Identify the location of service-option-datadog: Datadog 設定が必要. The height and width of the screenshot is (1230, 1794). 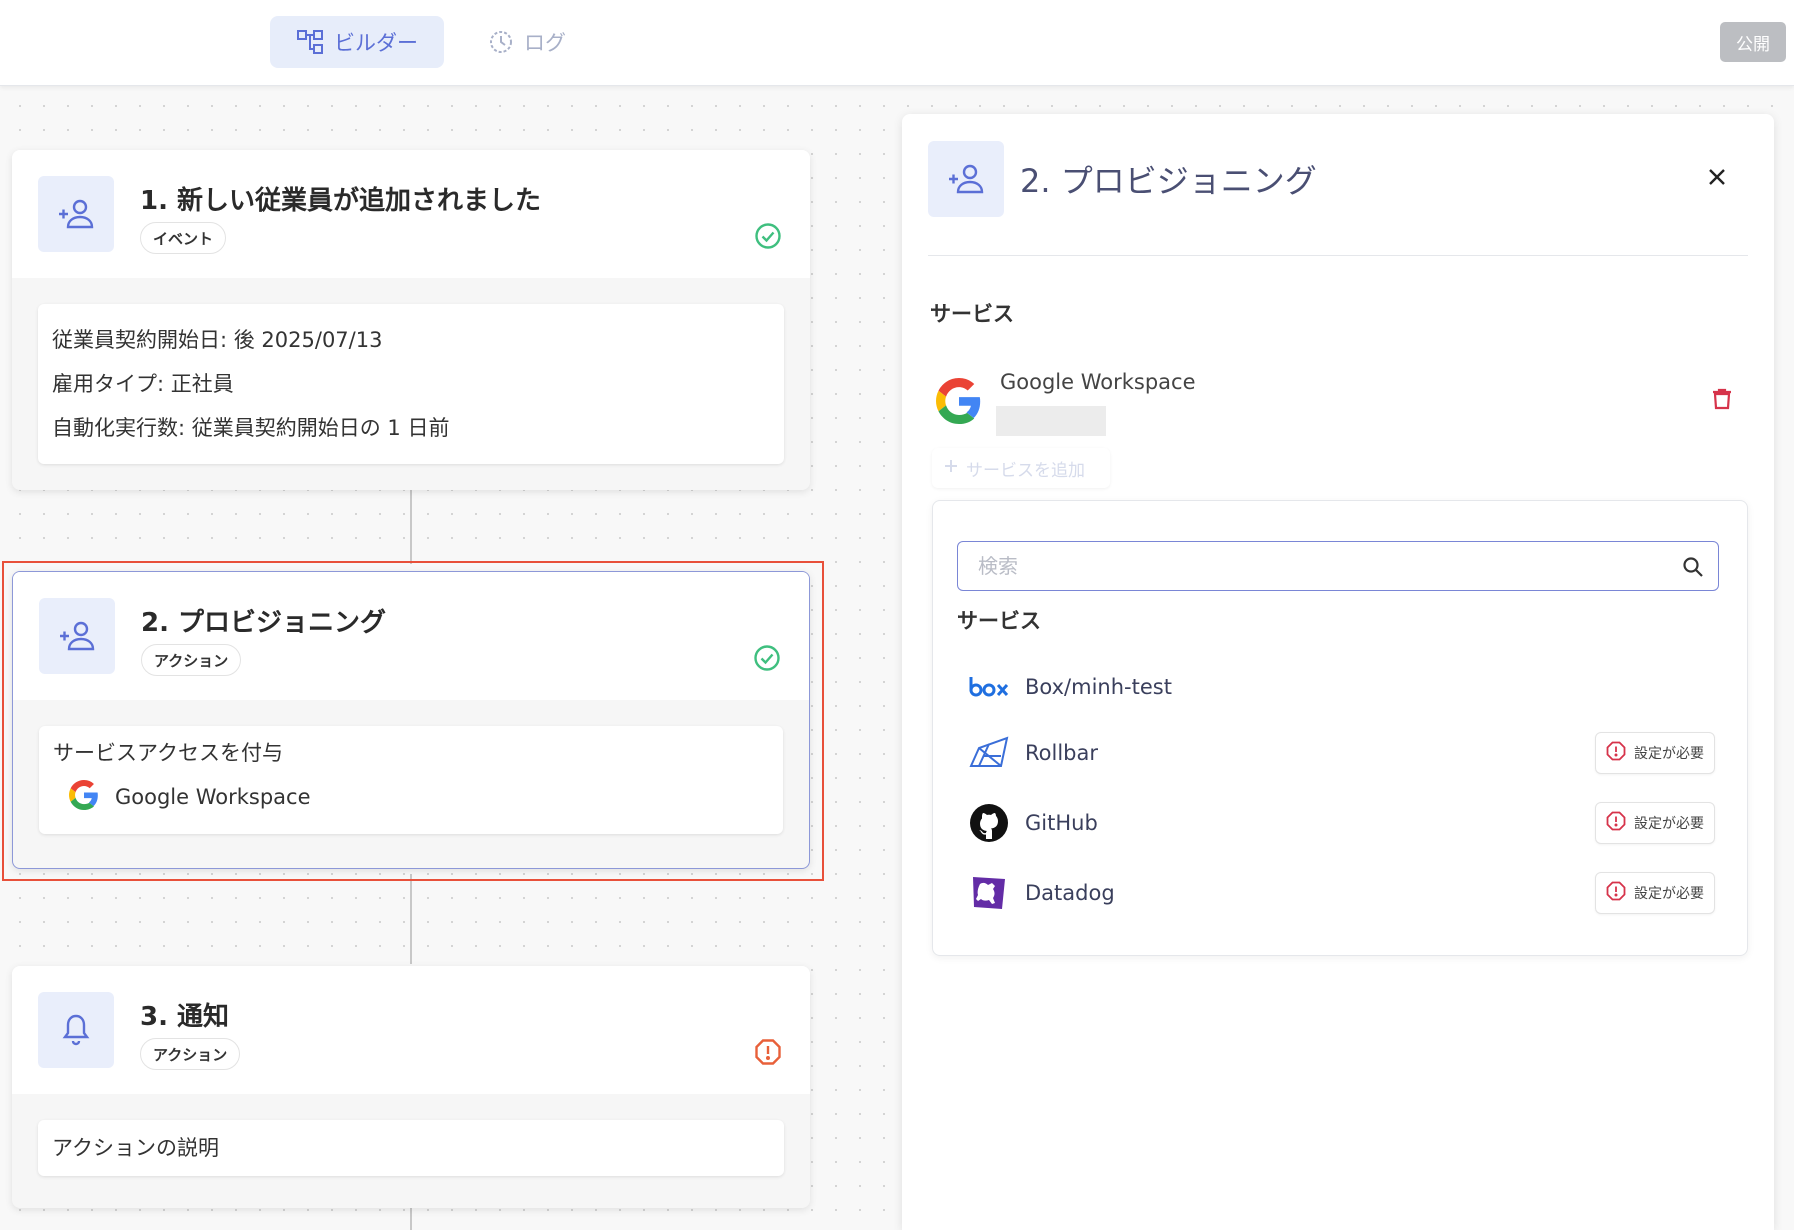
(1342, 893).